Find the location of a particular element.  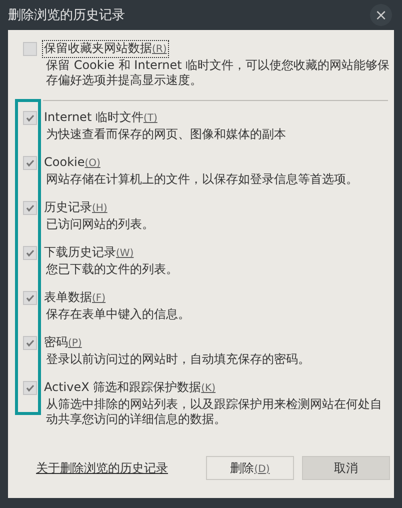

close-button: × is located at coordinates (381, 15).